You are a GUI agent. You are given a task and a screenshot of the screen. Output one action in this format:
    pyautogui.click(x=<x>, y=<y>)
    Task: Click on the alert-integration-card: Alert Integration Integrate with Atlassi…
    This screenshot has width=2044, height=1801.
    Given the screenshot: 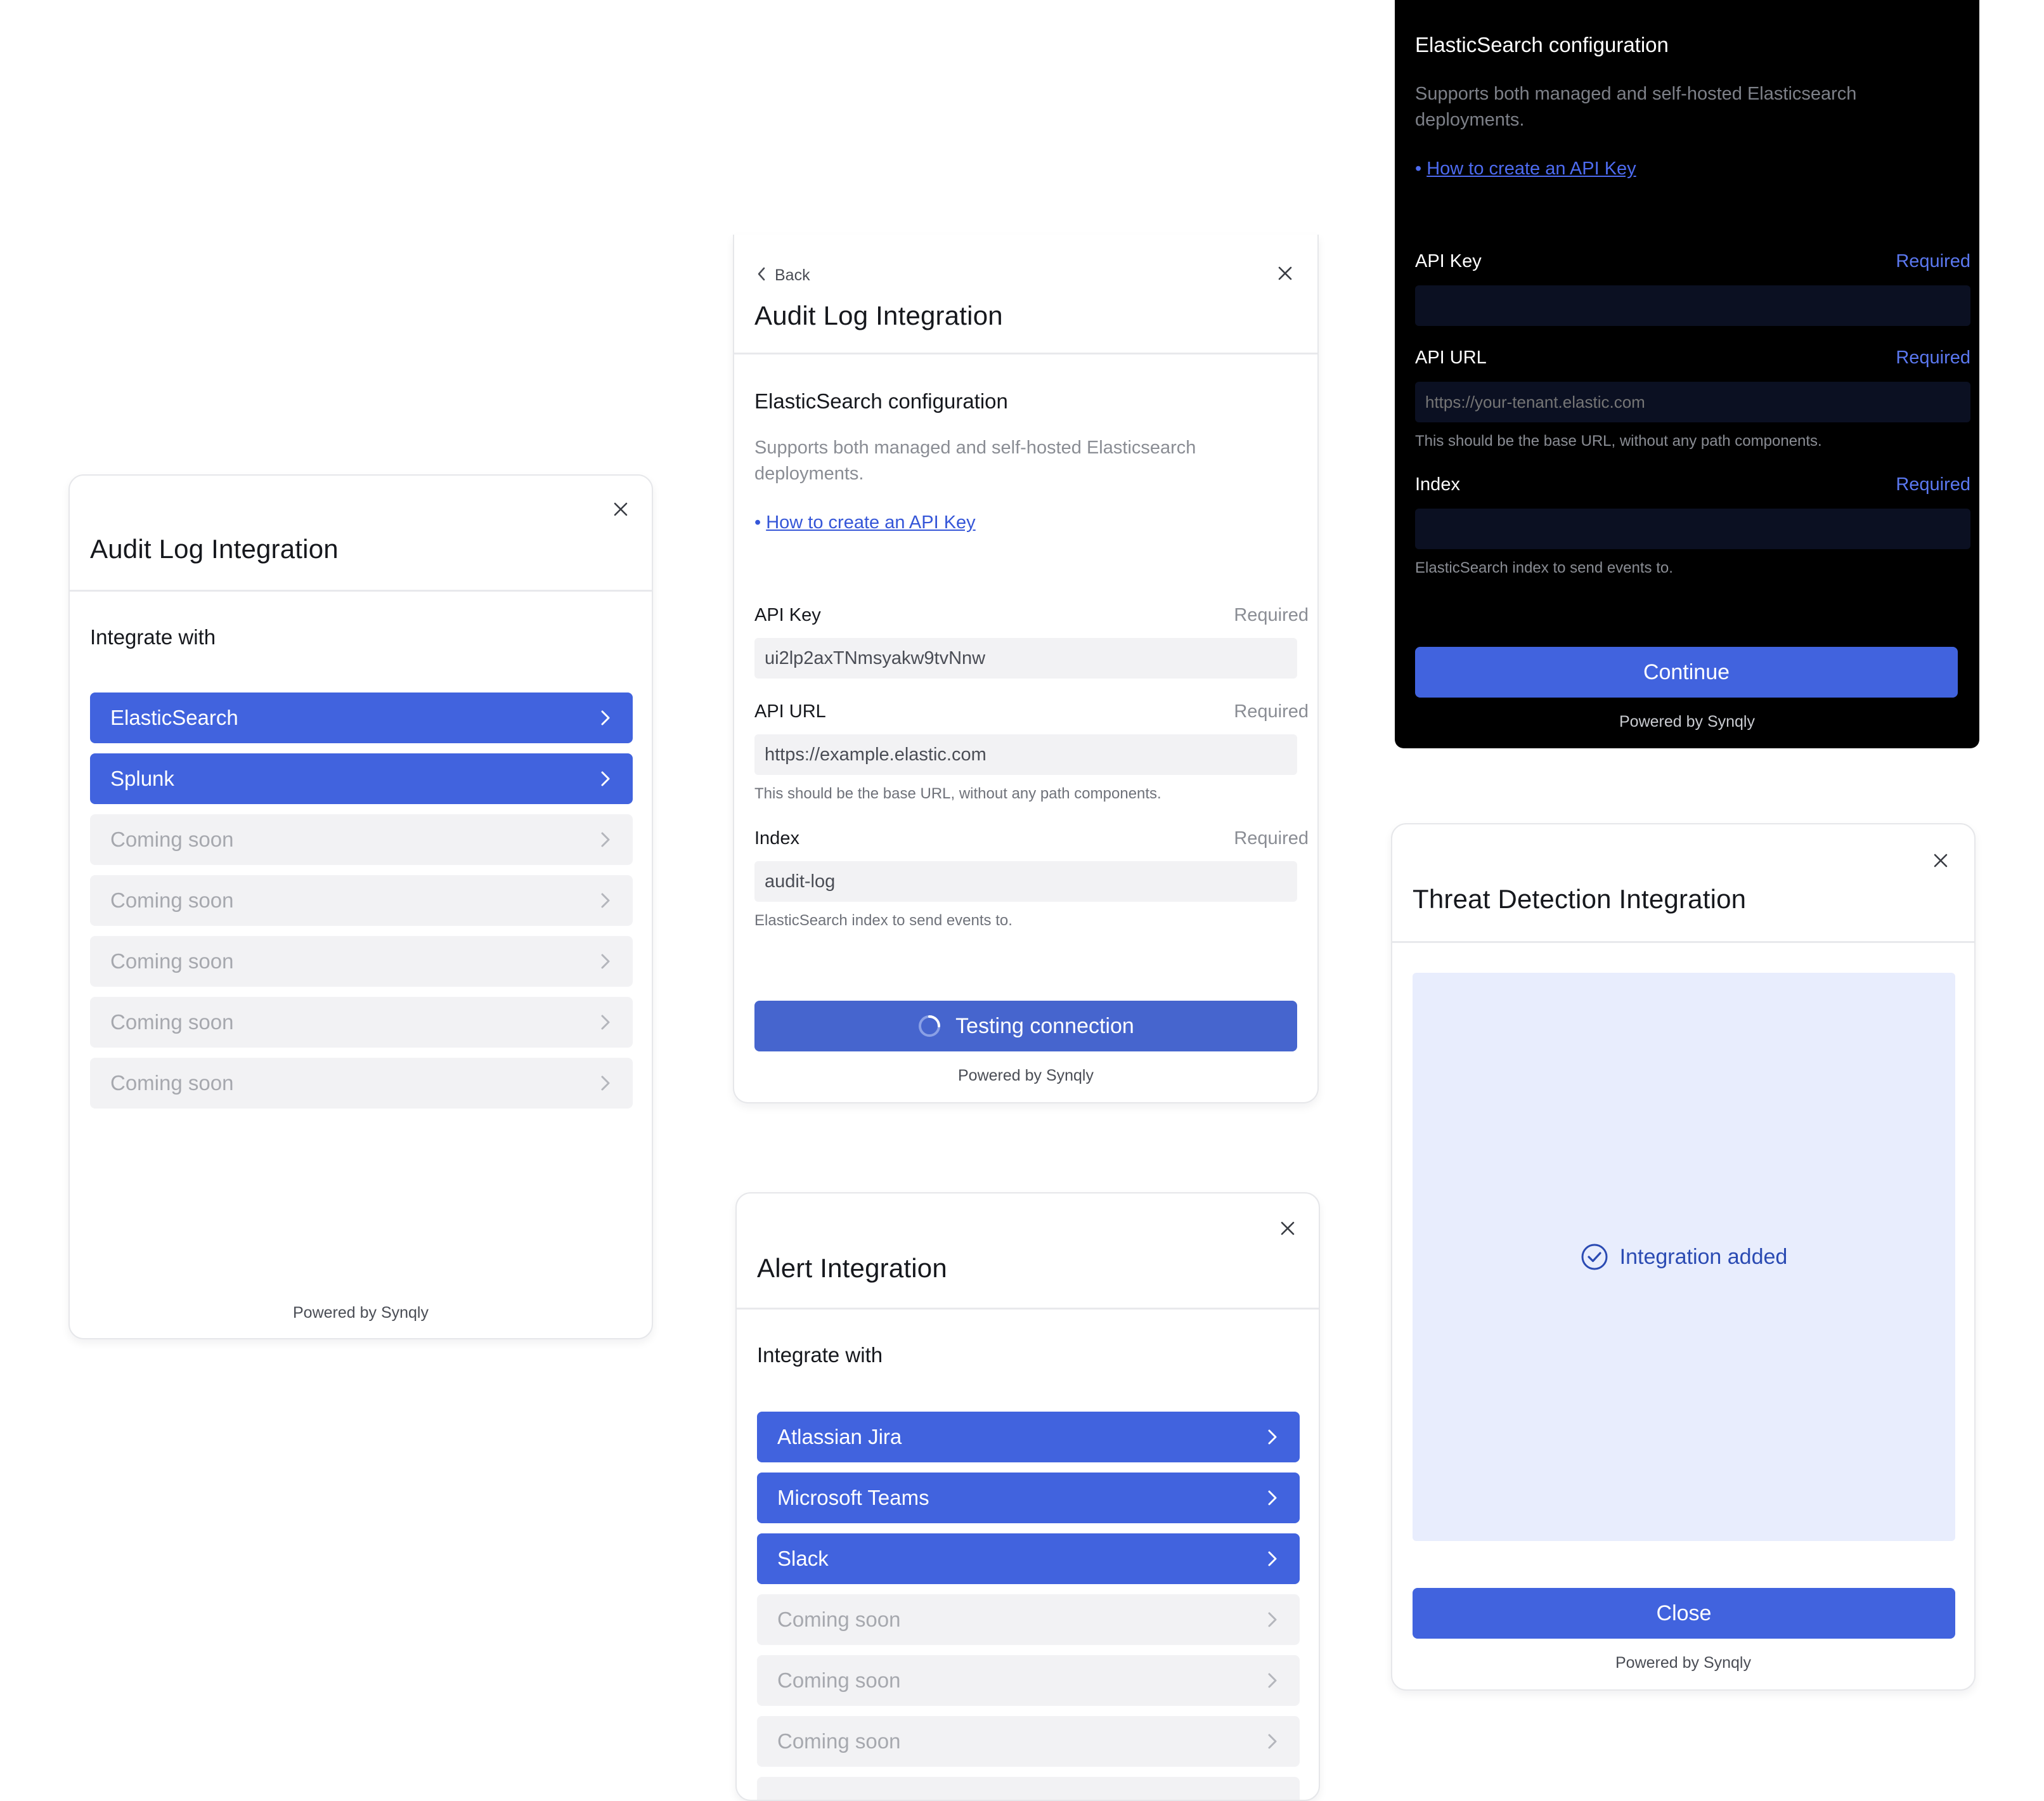 What is the action you would take?
    pyautogui.click(x=1027, y=1496)
    